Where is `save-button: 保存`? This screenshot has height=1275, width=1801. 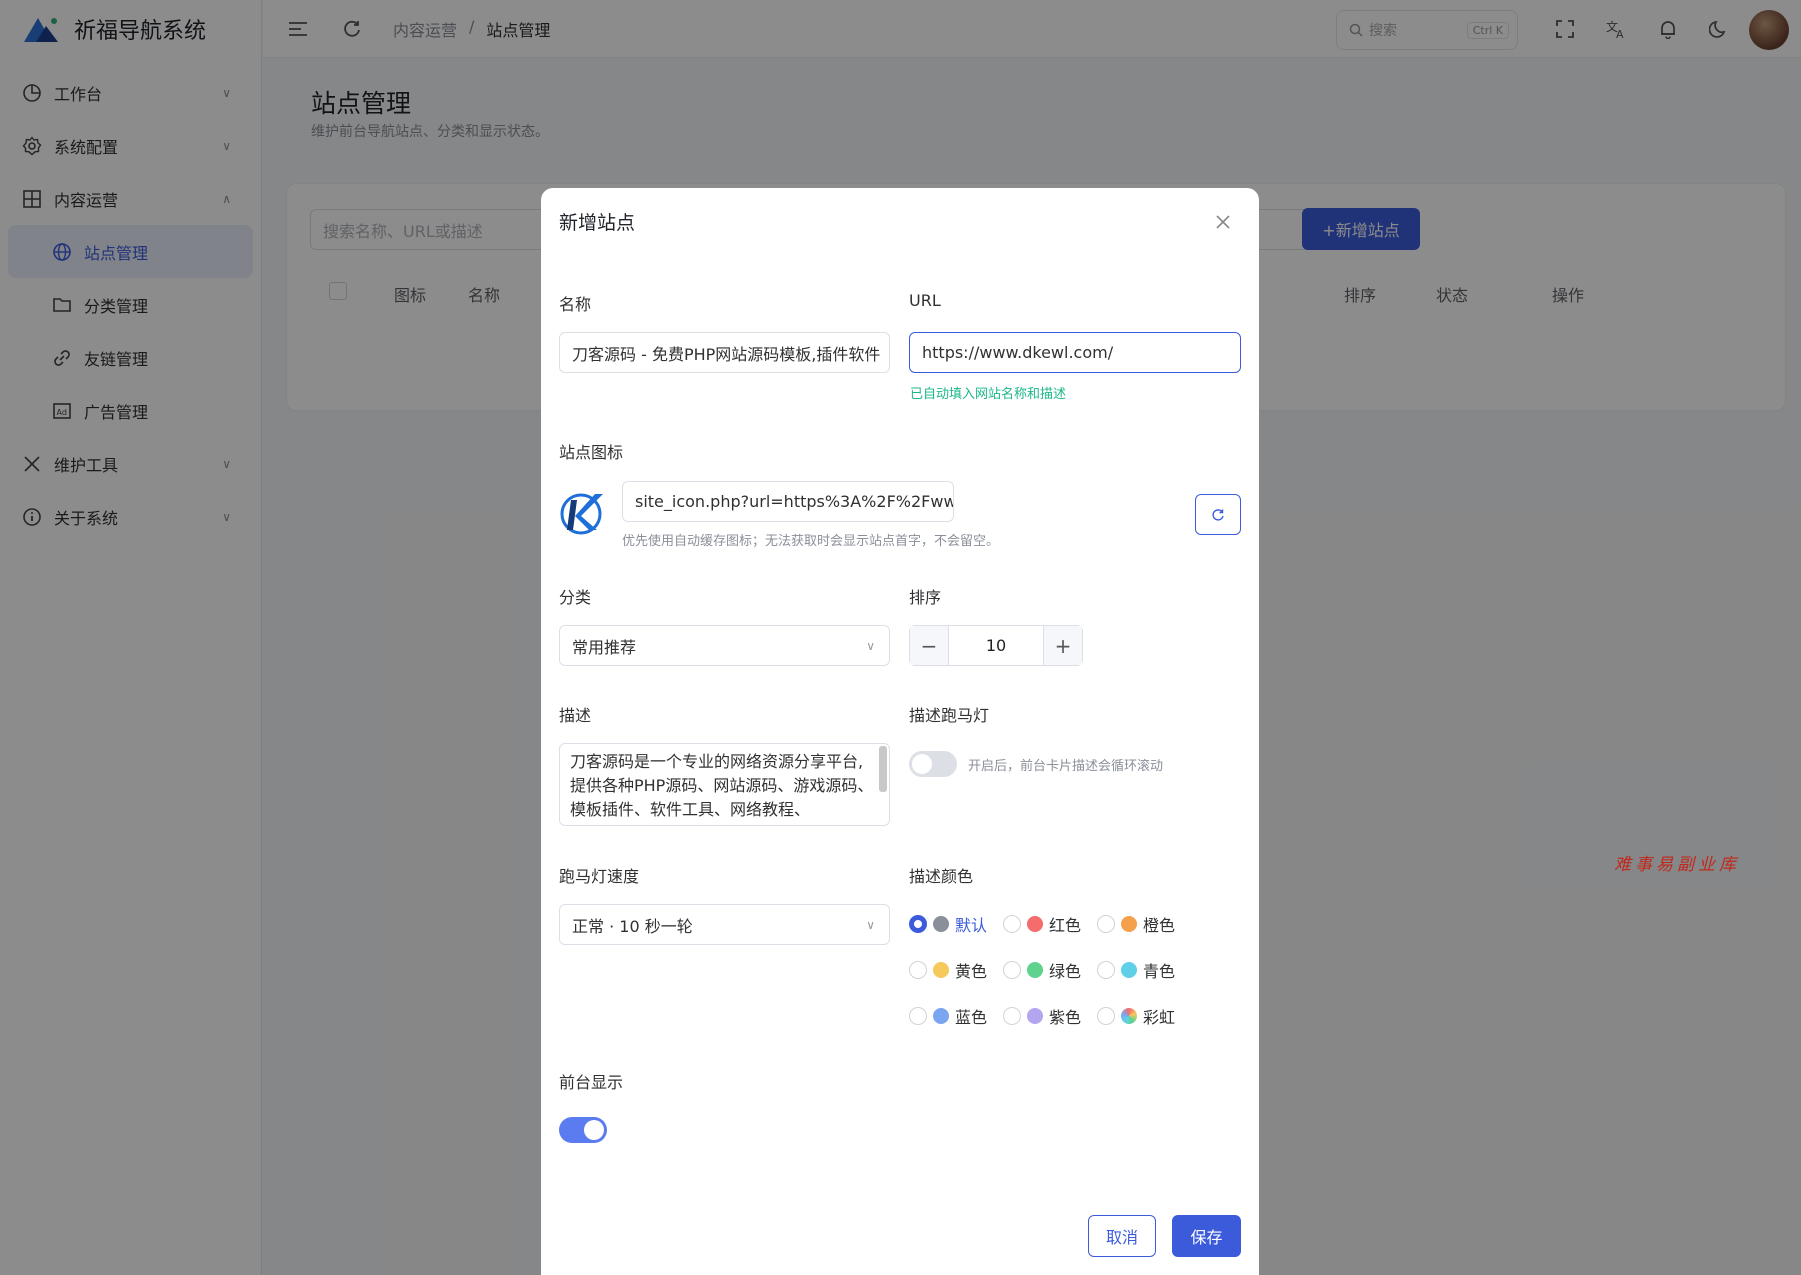 save-button: 保存 is located at coordinates (1206, 1236).